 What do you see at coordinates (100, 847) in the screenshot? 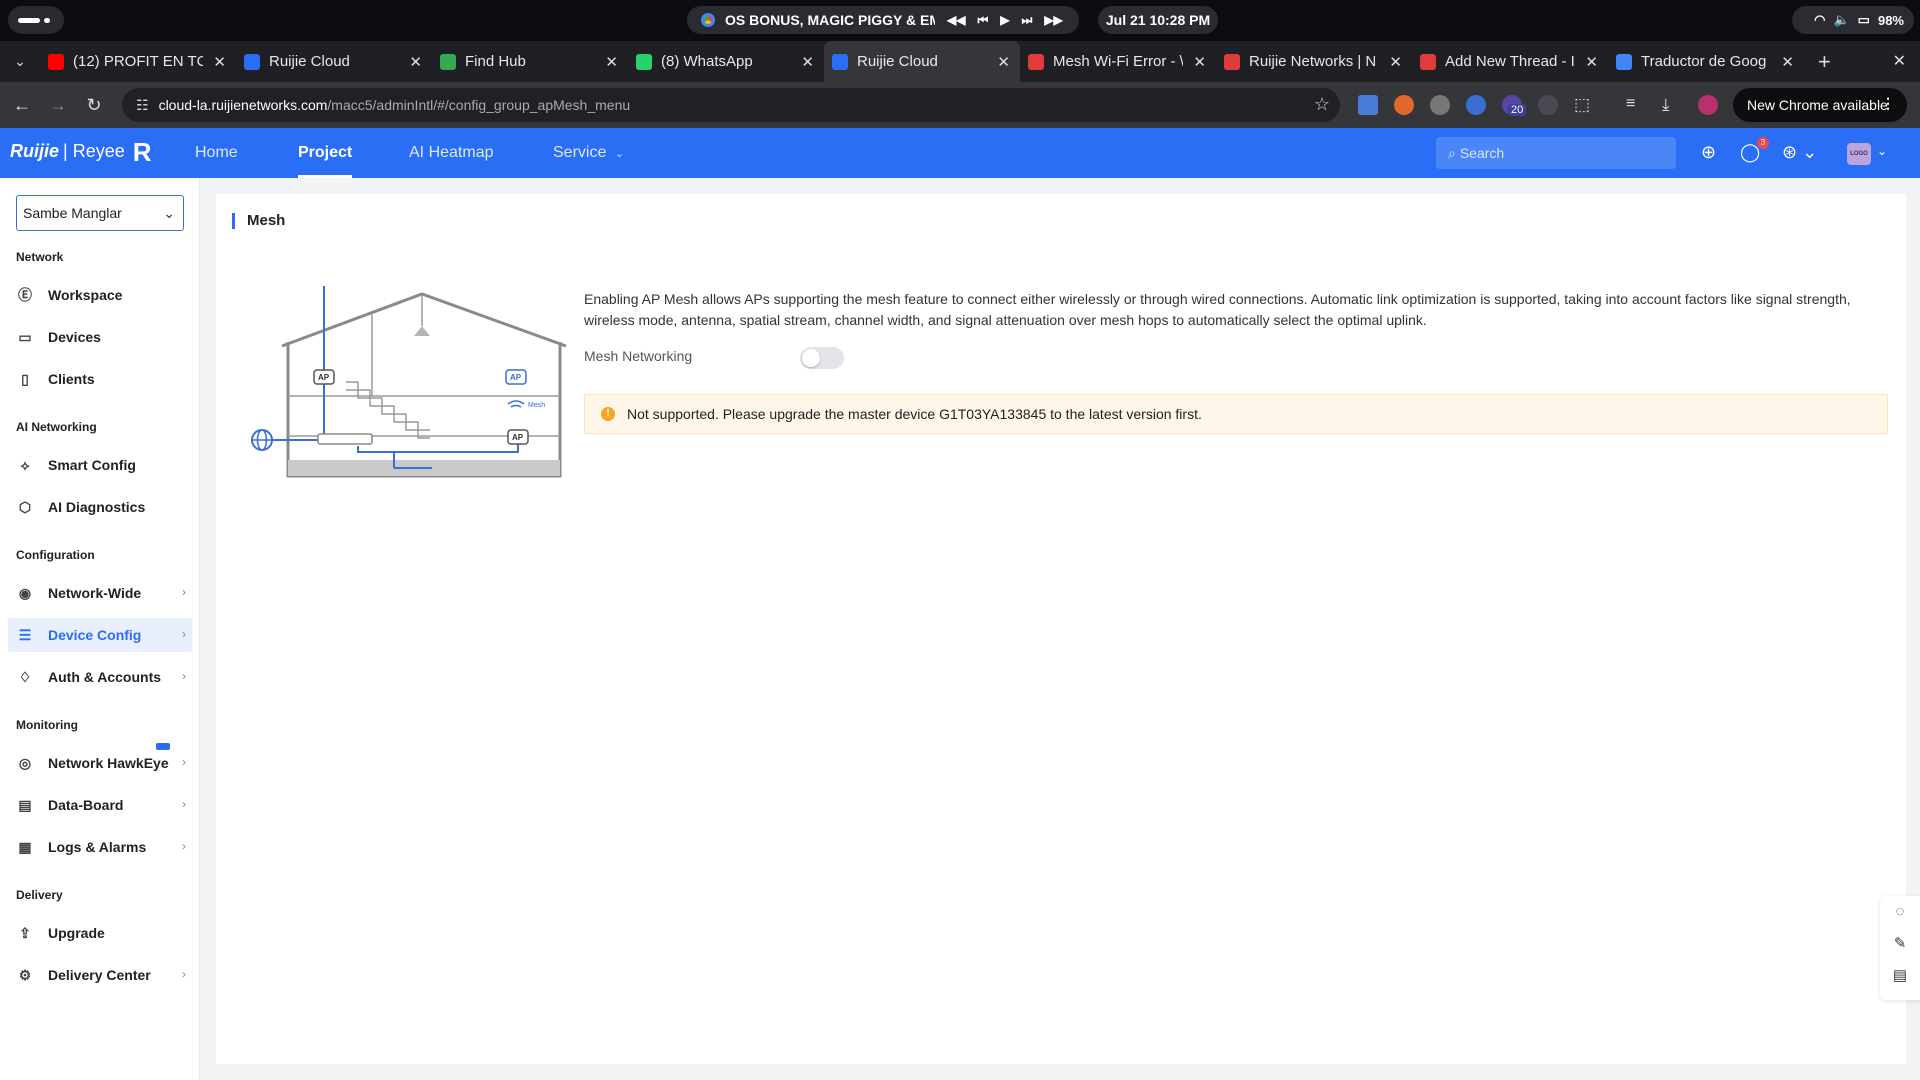
I see `sidebar-item-logs-alarms: ▦ Logs & Alarms ›` at bounding box center [100, 847].